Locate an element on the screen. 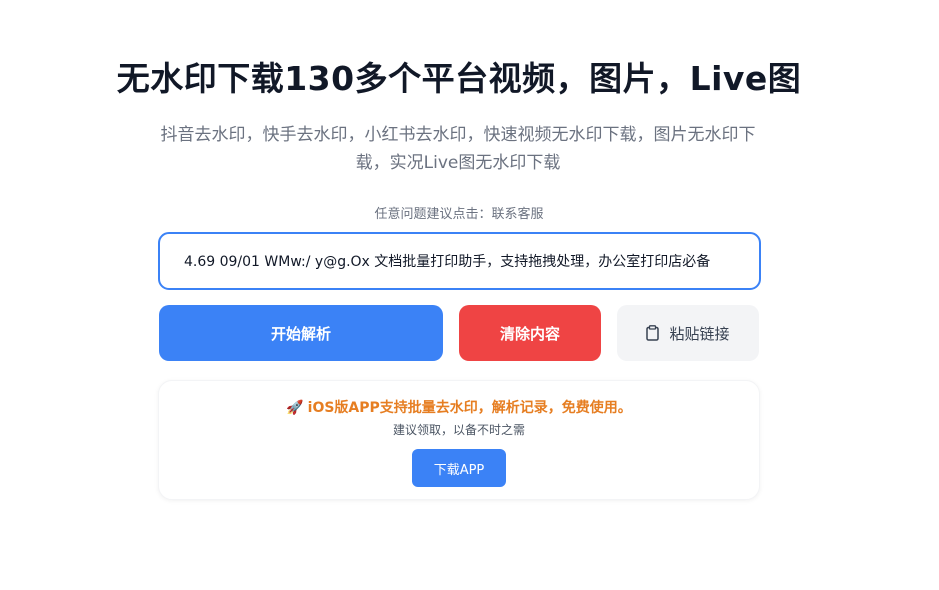 The image size is (939, 590). clear-content-button: 清除内容 is located at coordinates (530, 333).